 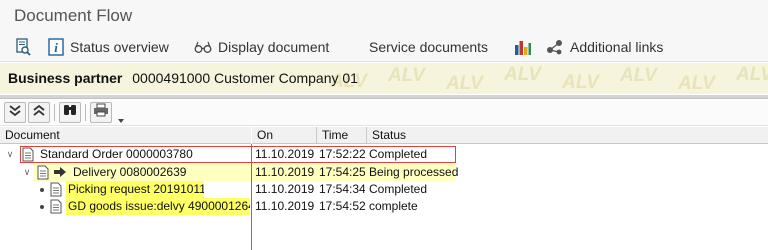 What do you see at coordinates (245, 78) in the screenshot?
I see `business-partner-value: 0000491000 Customer Company 01` at bounding box center [245, 78].